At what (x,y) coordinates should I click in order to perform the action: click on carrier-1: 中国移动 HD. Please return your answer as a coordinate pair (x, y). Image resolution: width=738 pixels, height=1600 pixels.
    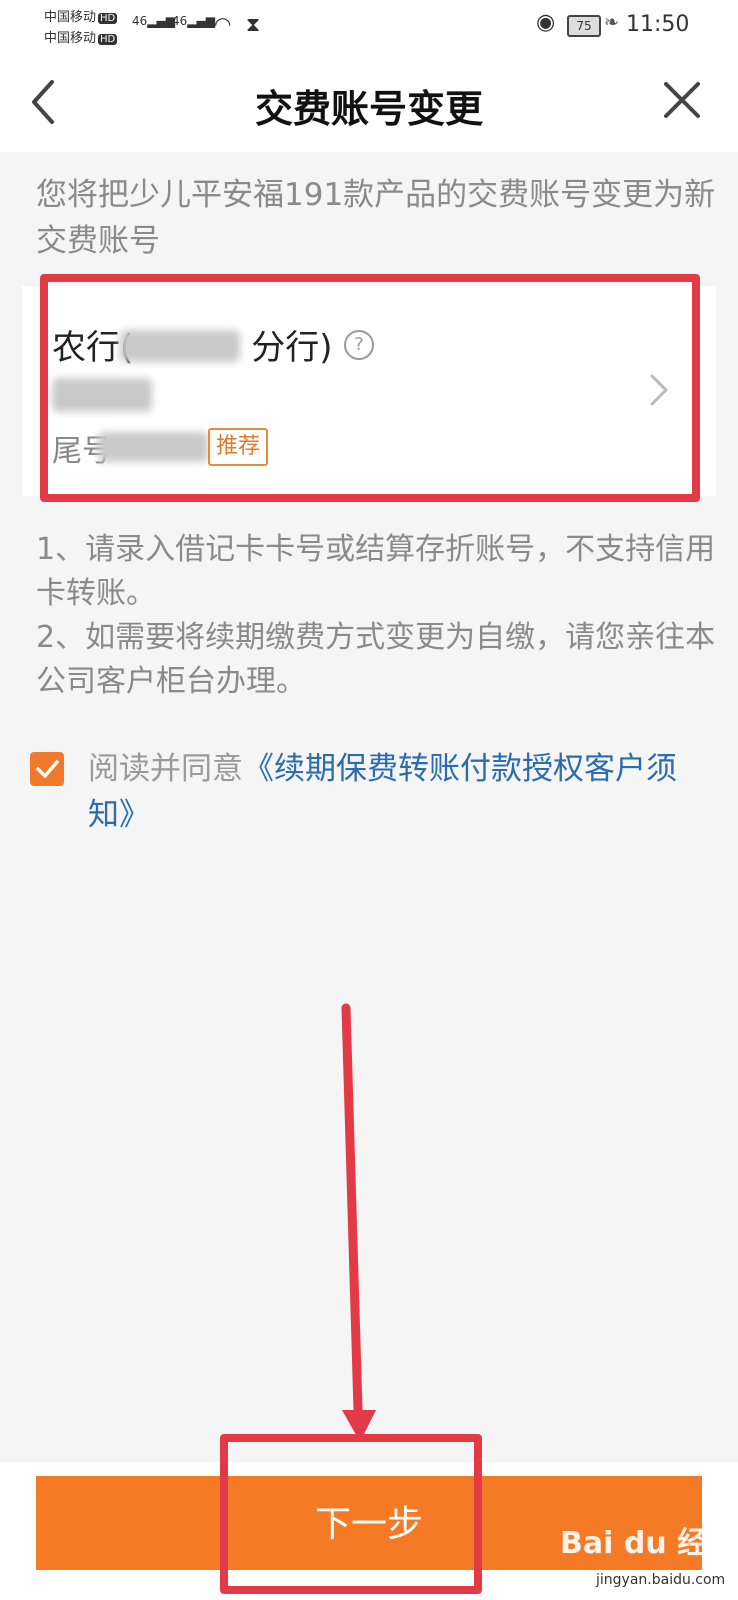
    Looking at the image, I should click on (81, 15).